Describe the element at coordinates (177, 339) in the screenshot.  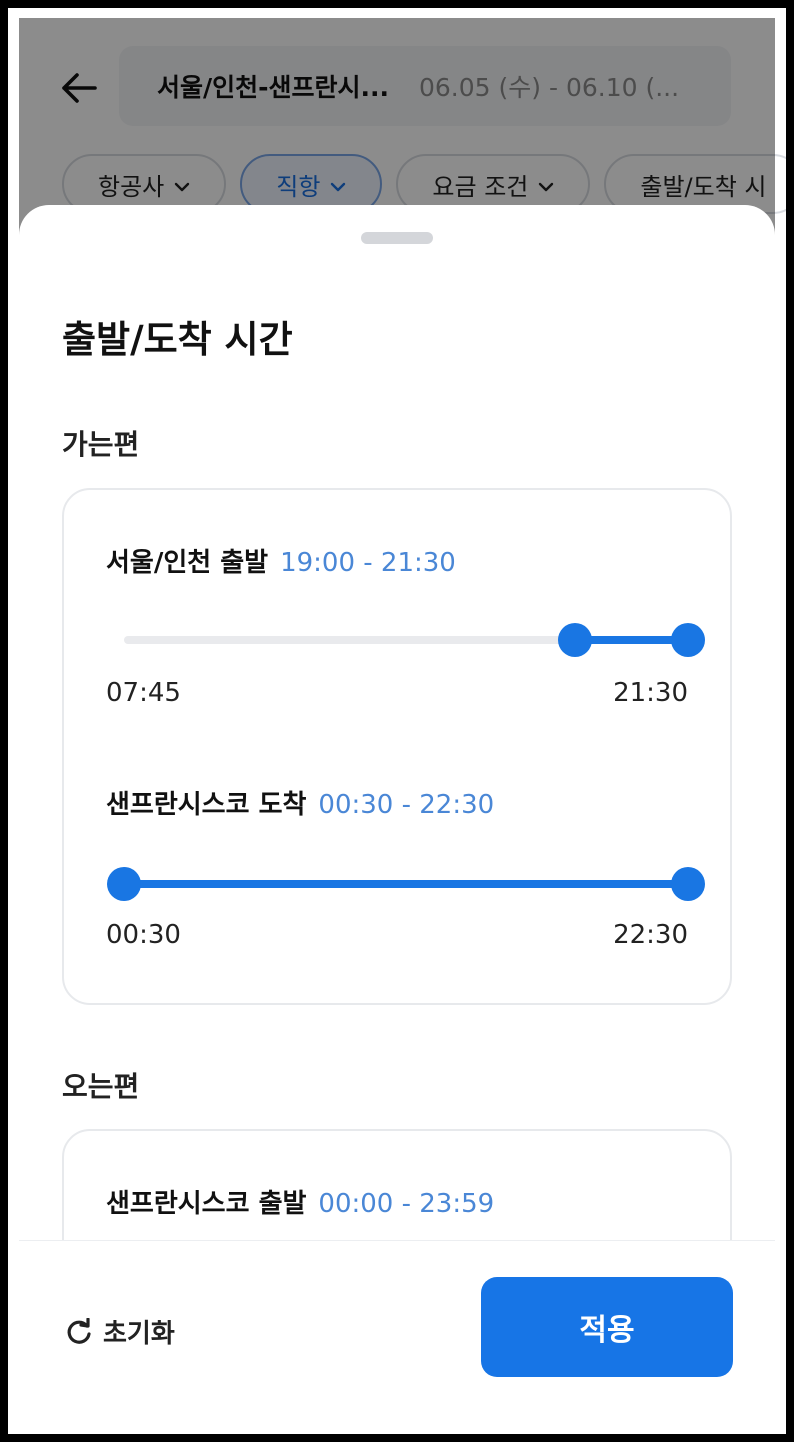
I see `sheet-title: 출발/도착 시간` at that location.